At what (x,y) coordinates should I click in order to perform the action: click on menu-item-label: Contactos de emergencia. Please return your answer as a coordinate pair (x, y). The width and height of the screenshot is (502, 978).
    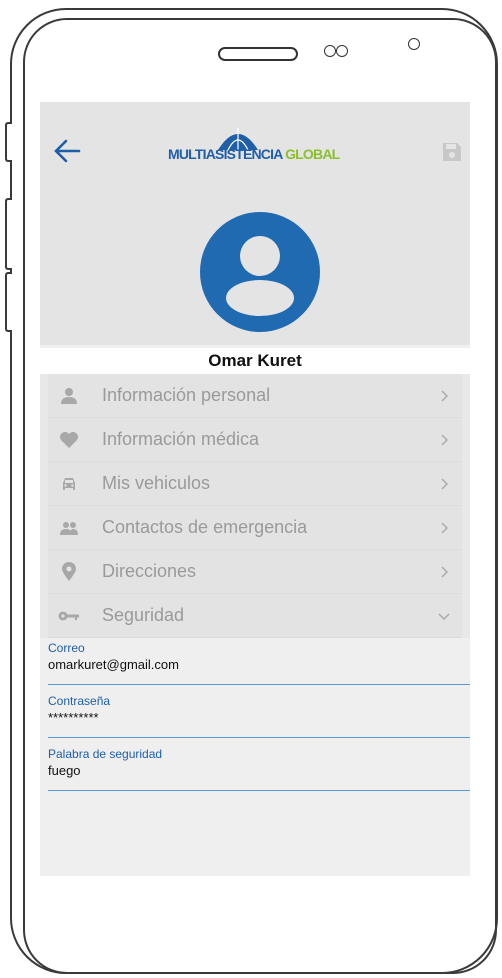
    Looking at the image, I should click on (205, 527).